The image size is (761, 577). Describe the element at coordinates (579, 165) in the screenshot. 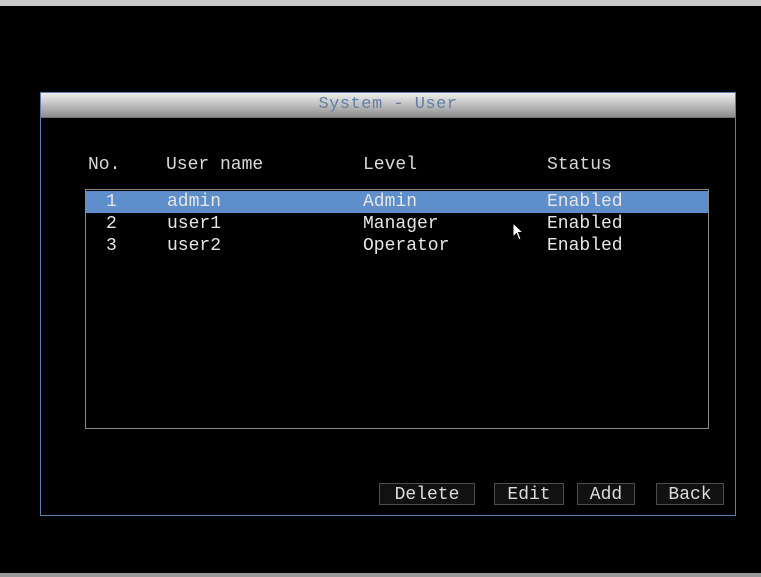

I see `column-header-status: Status` at that location.